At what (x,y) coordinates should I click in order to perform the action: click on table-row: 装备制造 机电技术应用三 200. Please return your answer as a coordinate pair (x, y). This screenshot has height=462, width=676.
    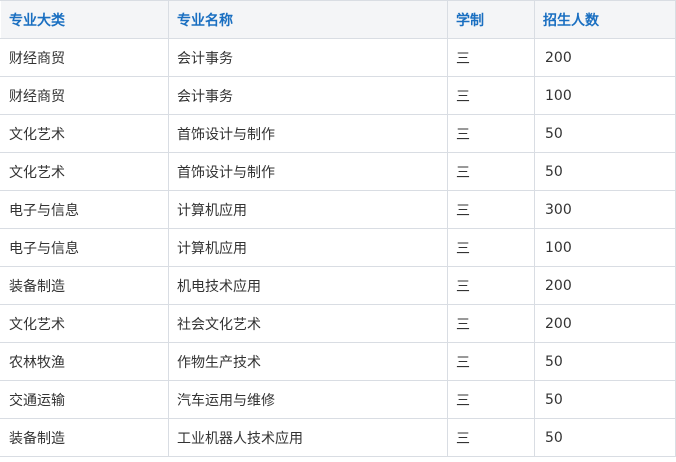
    Looking at the image, I should click on (338, 285).